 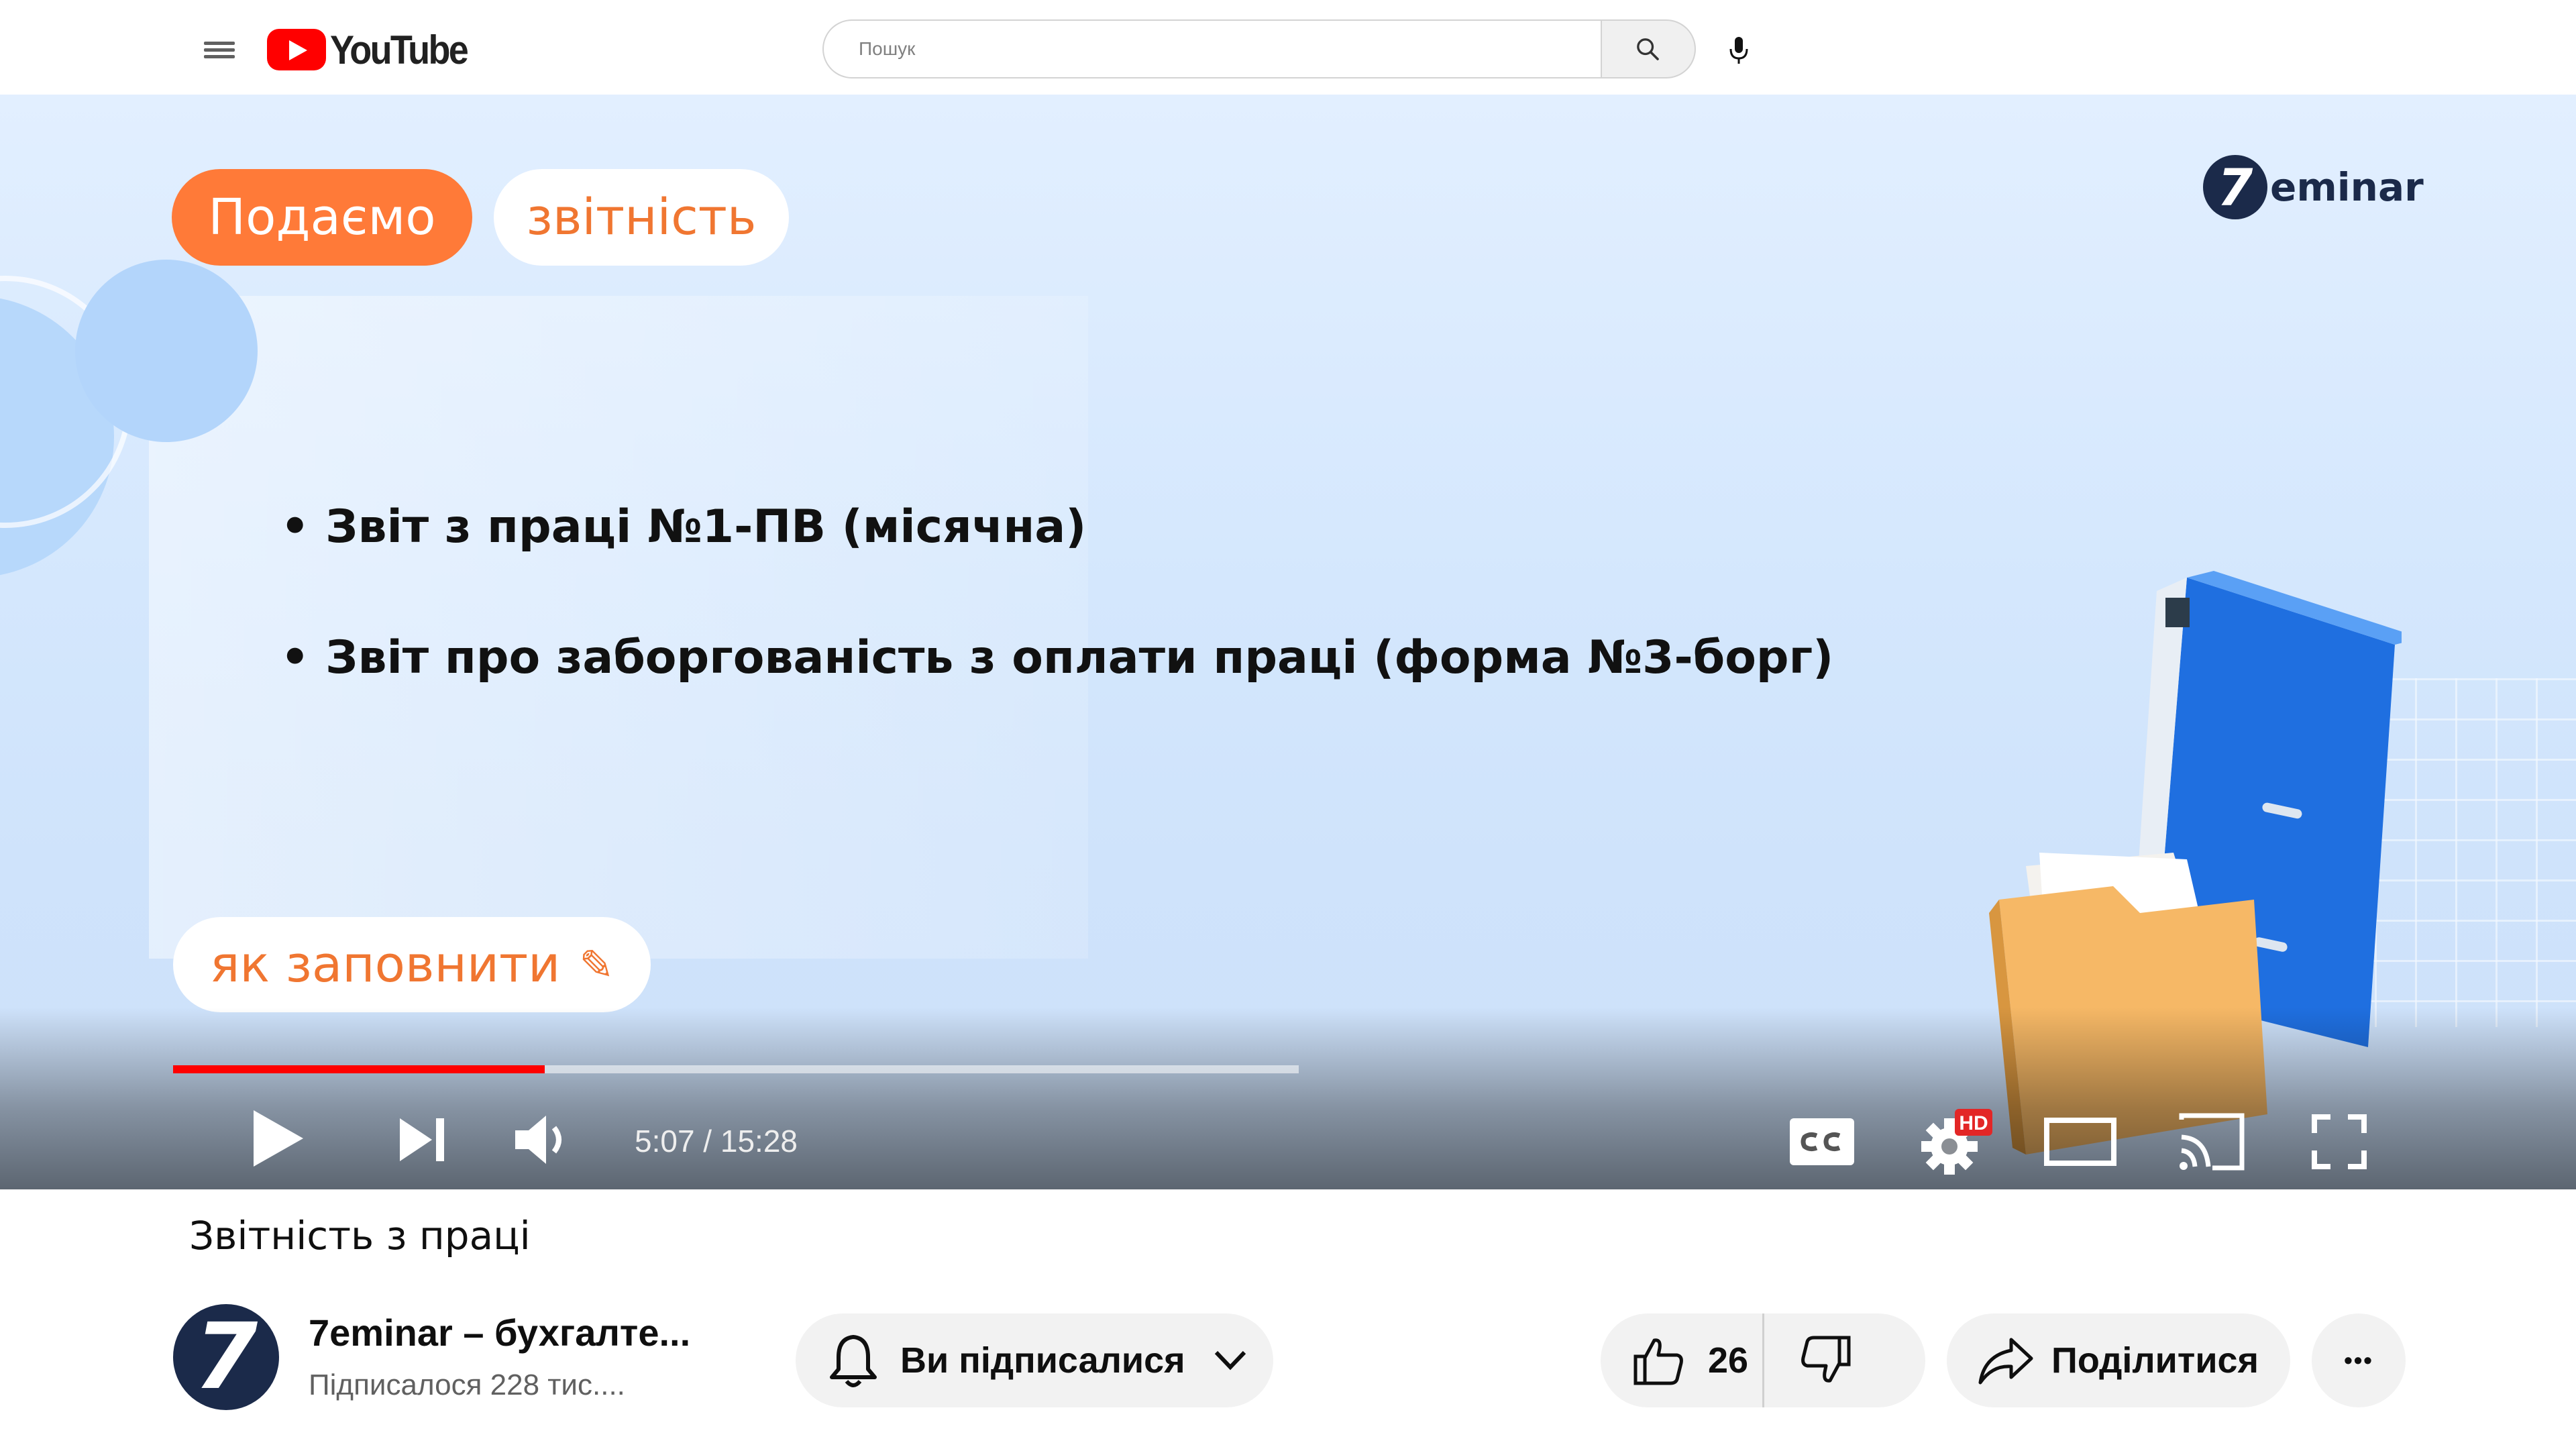 I want to click on bell-icon, so click(x=853, y=1361).